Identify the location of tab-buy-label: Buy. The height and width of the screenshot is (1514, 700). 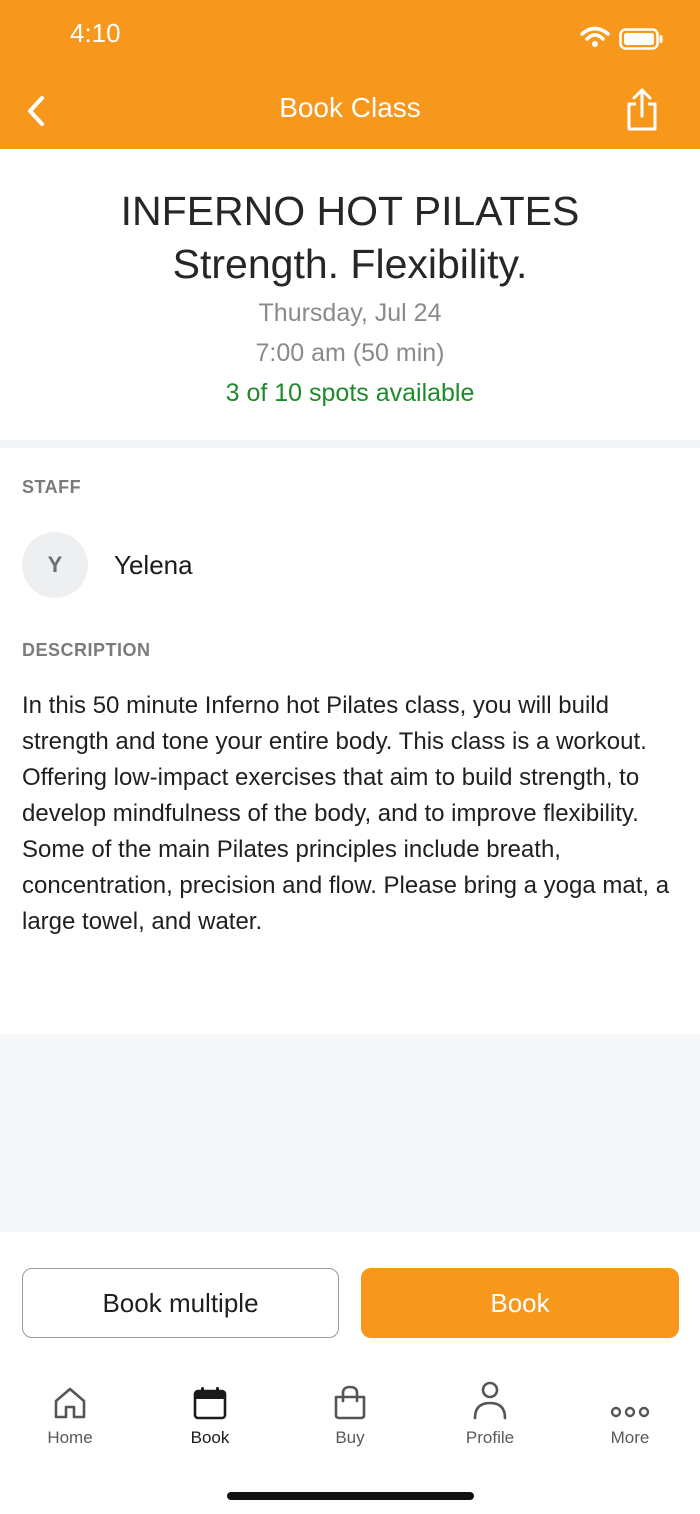
(350, 1437).